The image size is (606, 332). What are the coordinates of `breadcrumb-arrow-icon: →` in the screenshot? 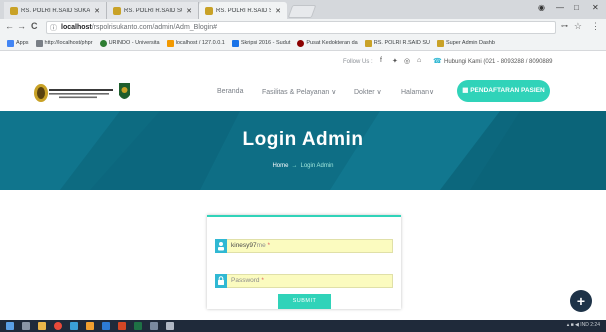 It's located at (294, 166).